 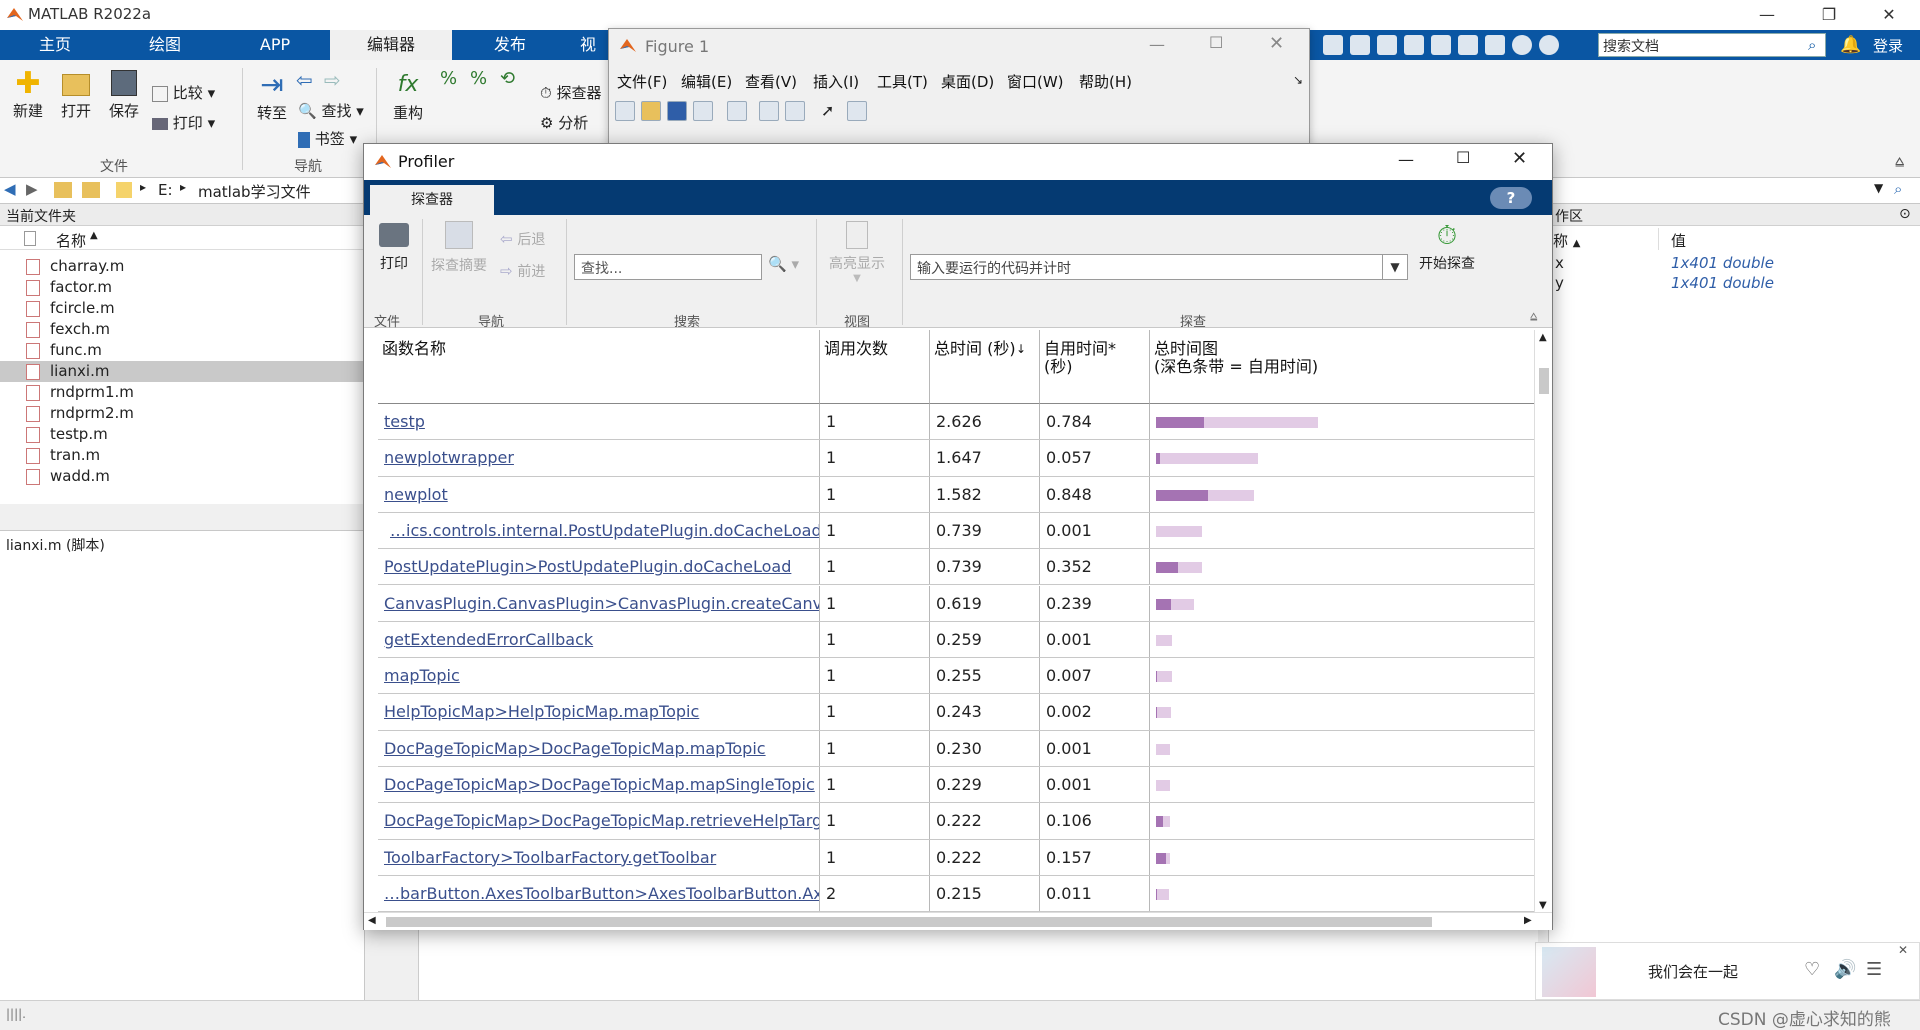 I want to click on tab-home: 主页, so click(x=55, y=45).